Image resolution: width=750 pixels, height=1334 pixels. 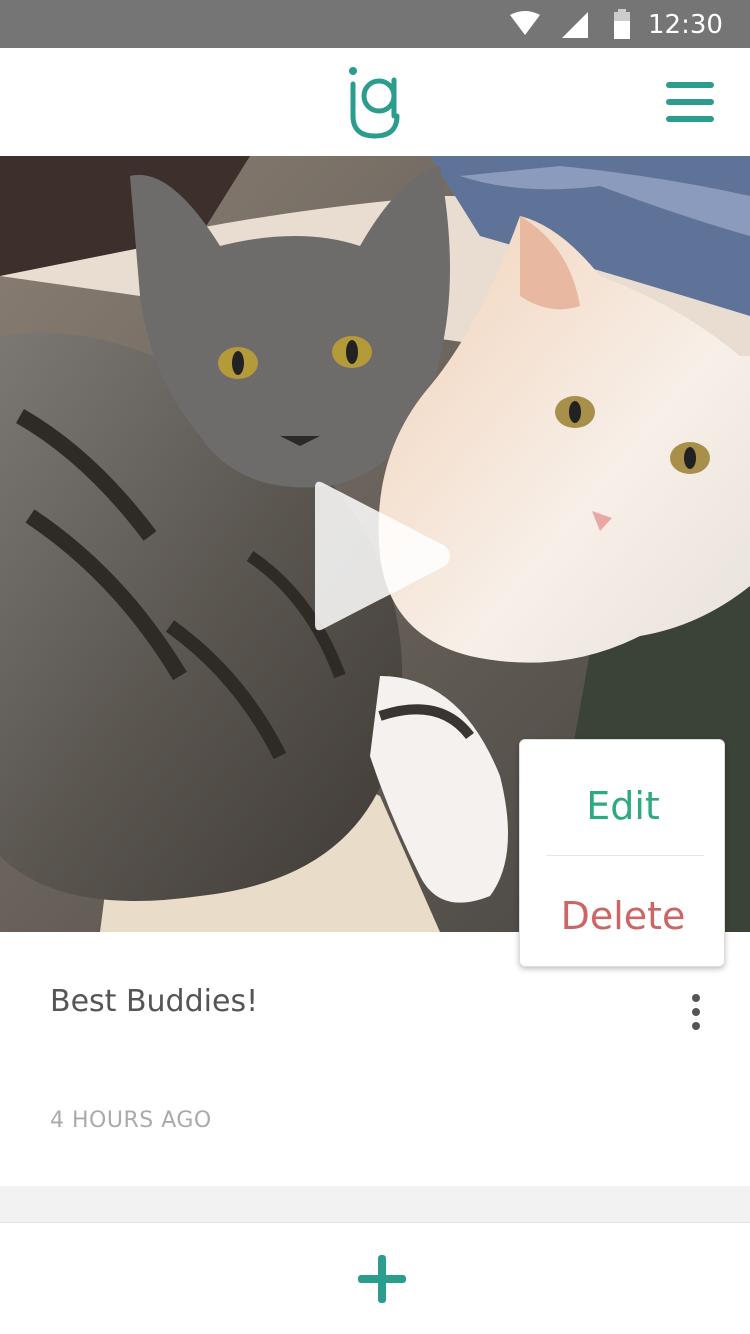 What do you see at coordinates (685, 25) in the screenshot?
I see `status-time: 12:30` at bounding box center [685, 25].